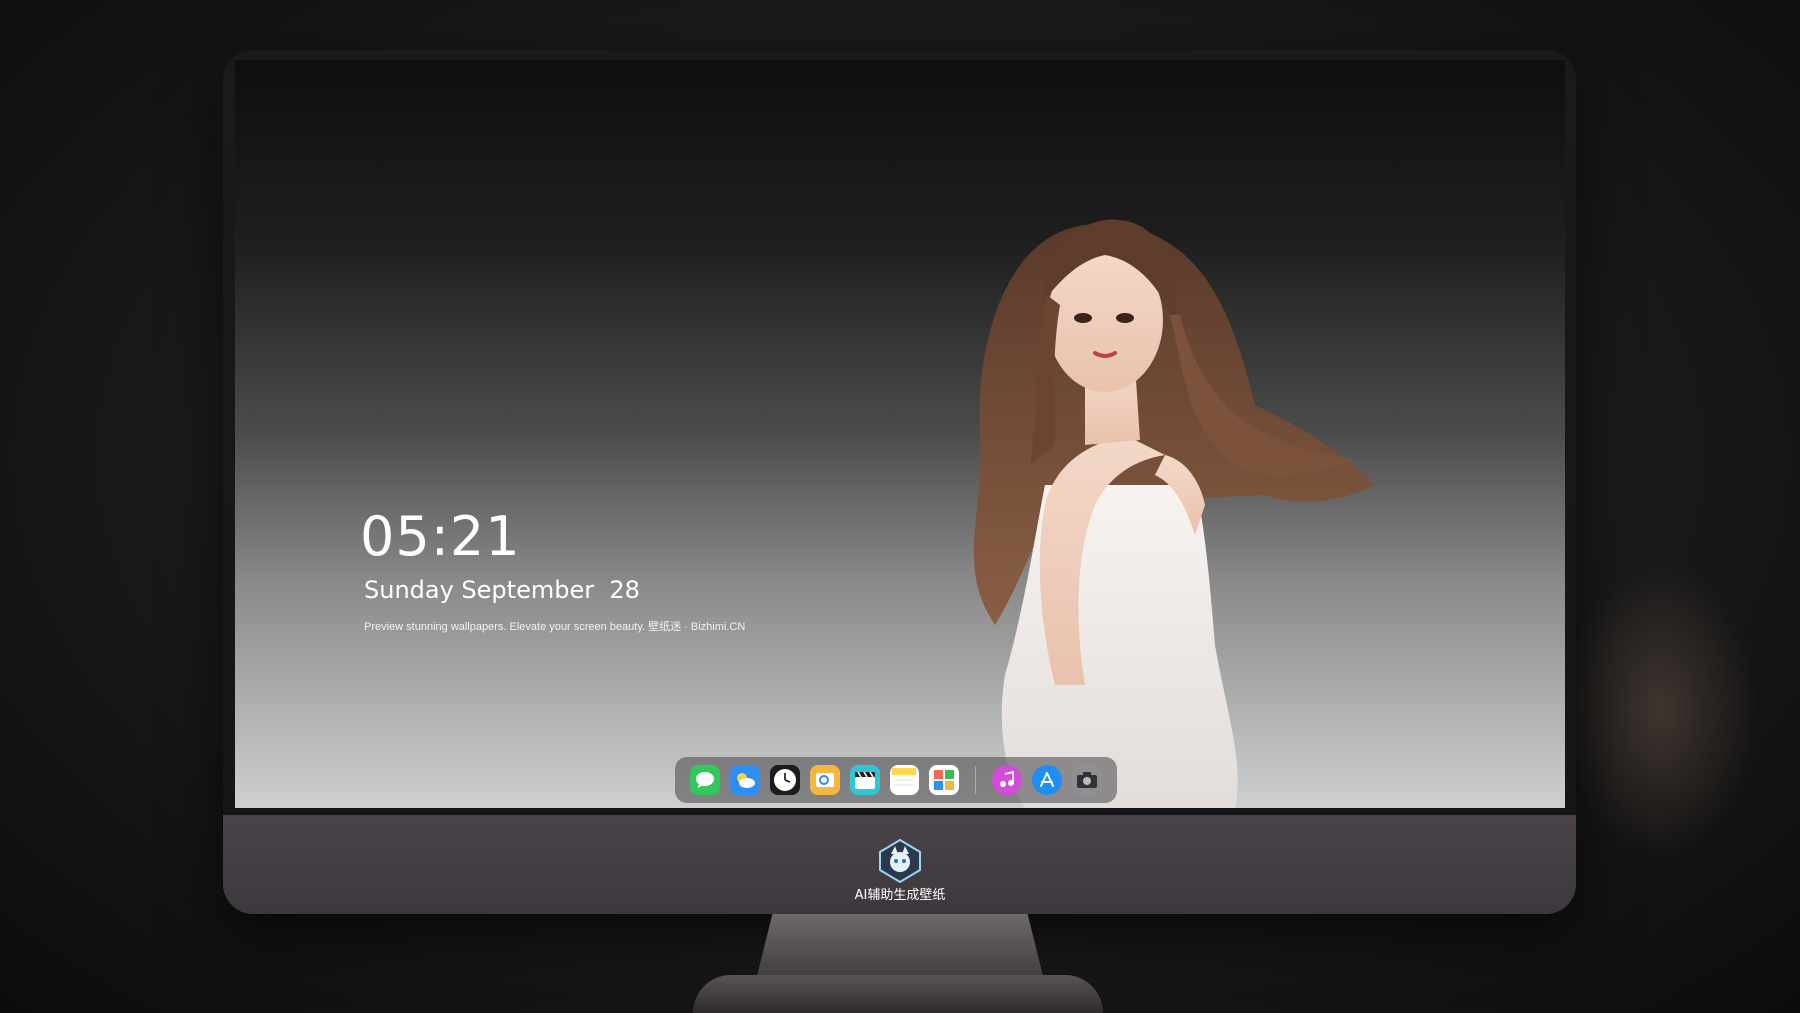 This screenshot has width=1800, height=1013. I want to click on clapper-icon, so click(864, 780).